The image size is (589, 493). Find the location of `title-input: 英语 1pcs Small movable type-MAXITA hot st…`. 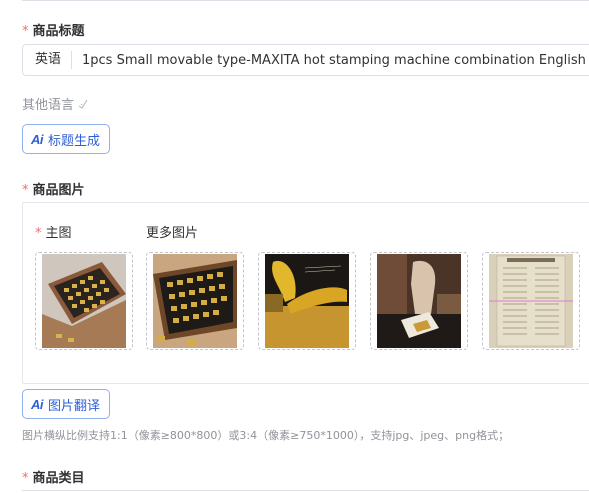

title-input: 英语 1pcs Small movable type-MAXITA hot st… is located at coordinates (305, 60).